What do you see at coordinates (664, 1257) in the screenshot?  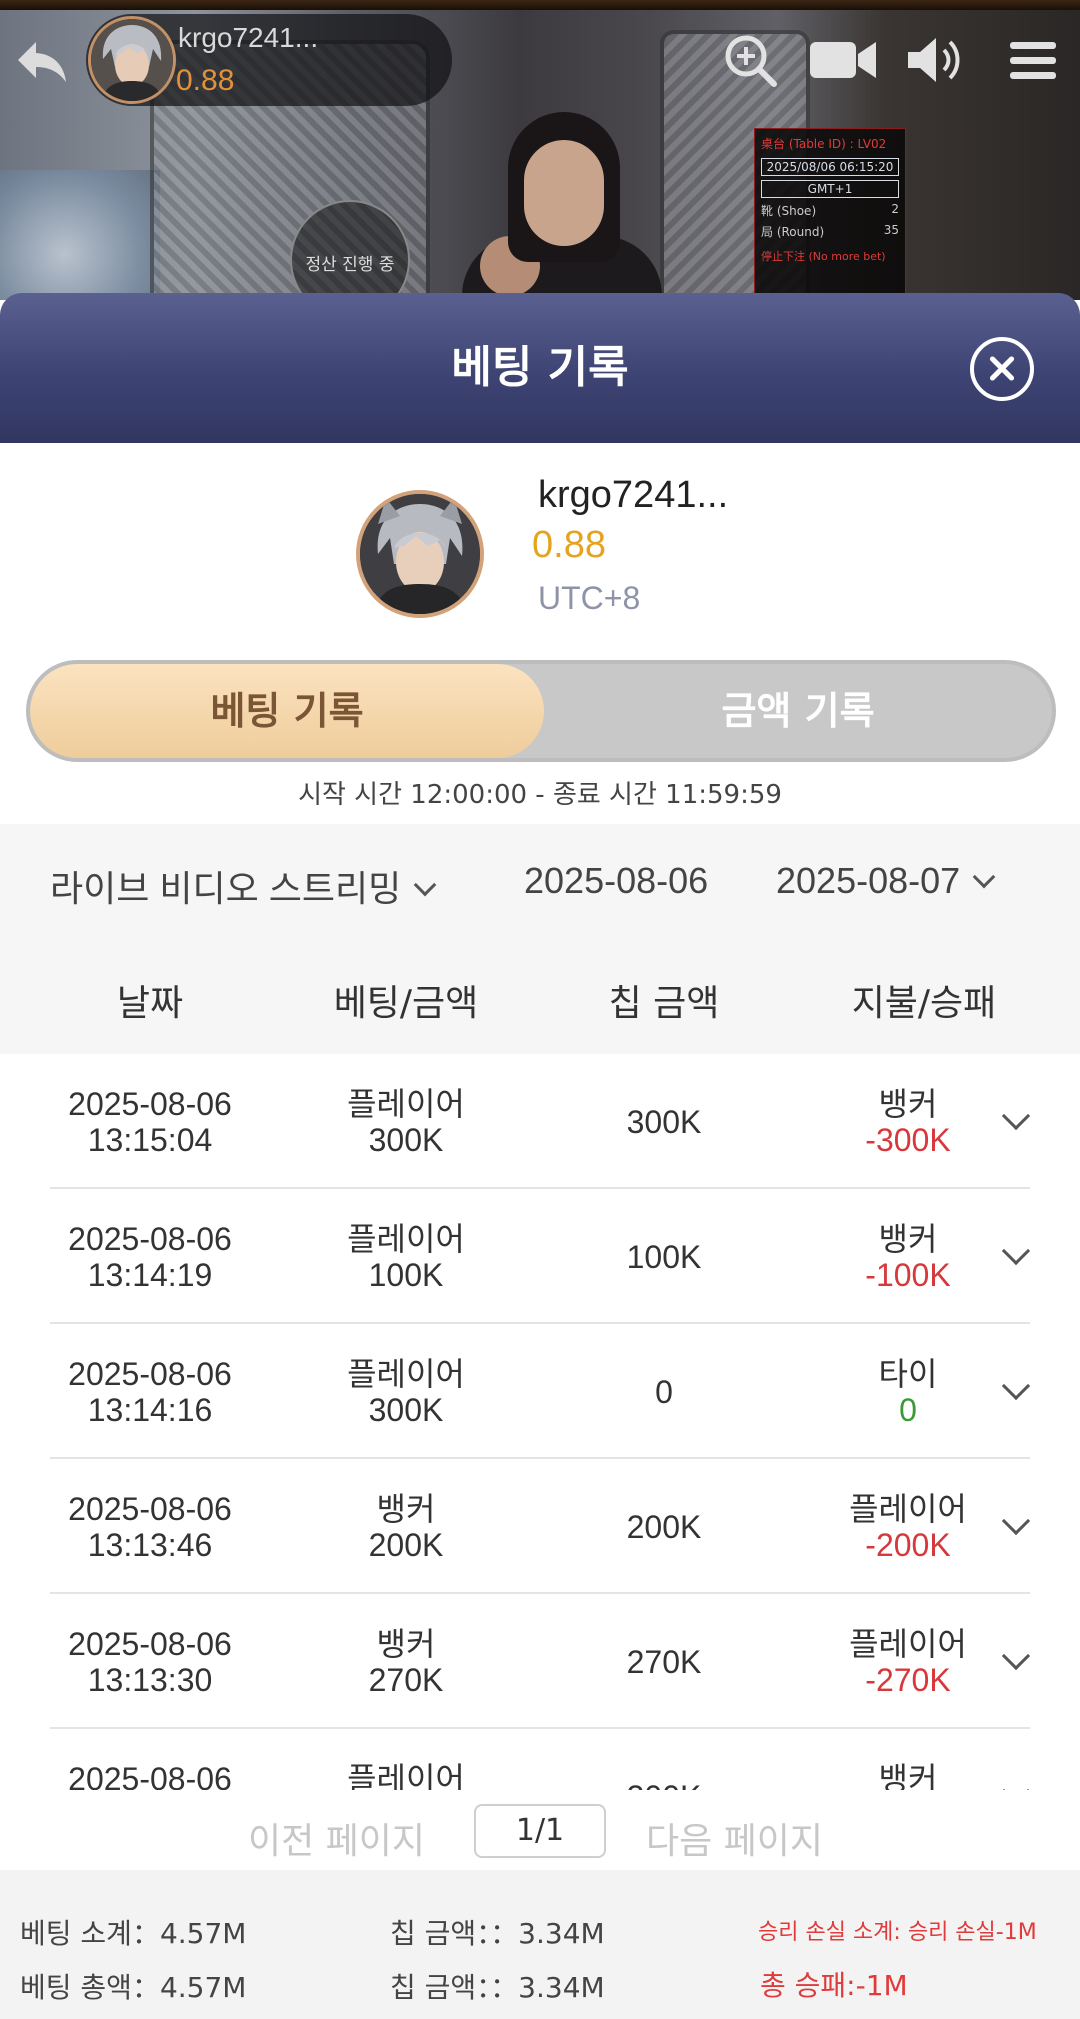 I see `row-chip: 100K` at bounding box center [664, 1257].